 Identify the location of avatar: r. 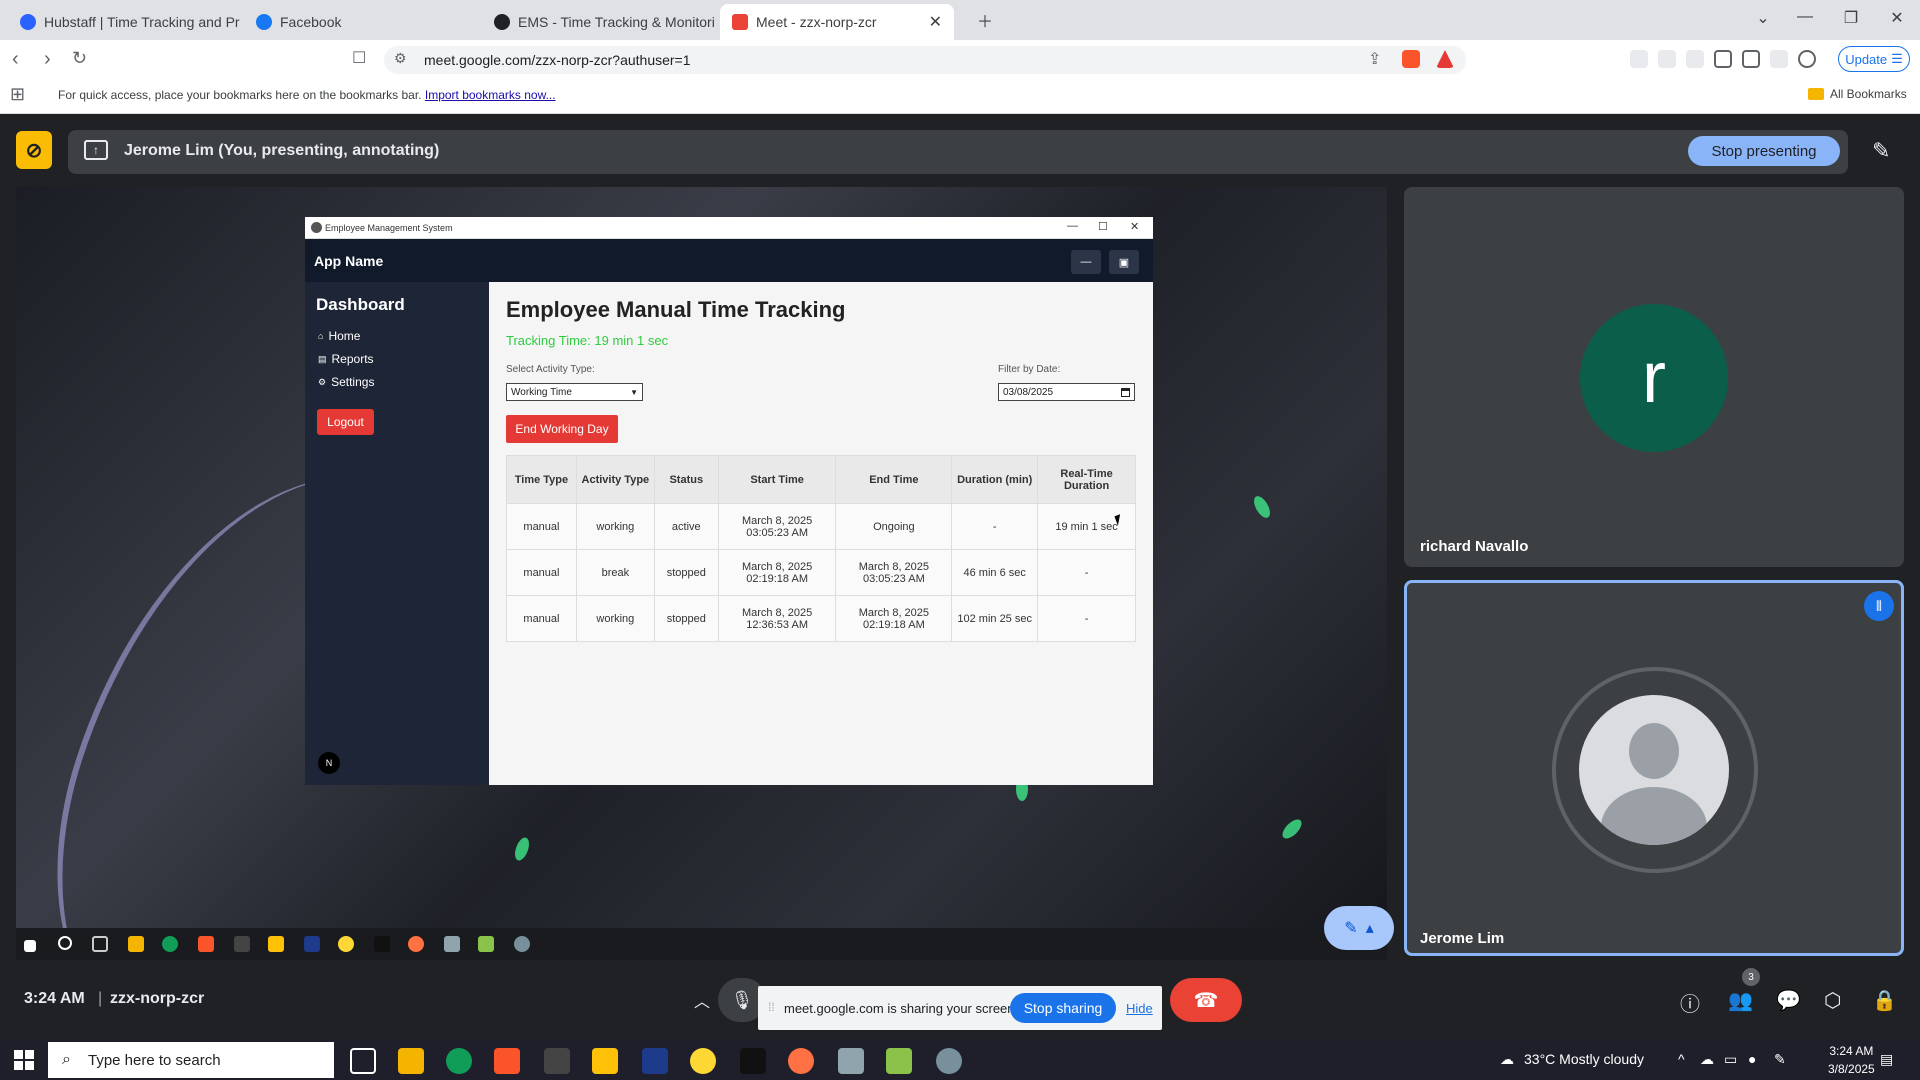
(1654, 378).